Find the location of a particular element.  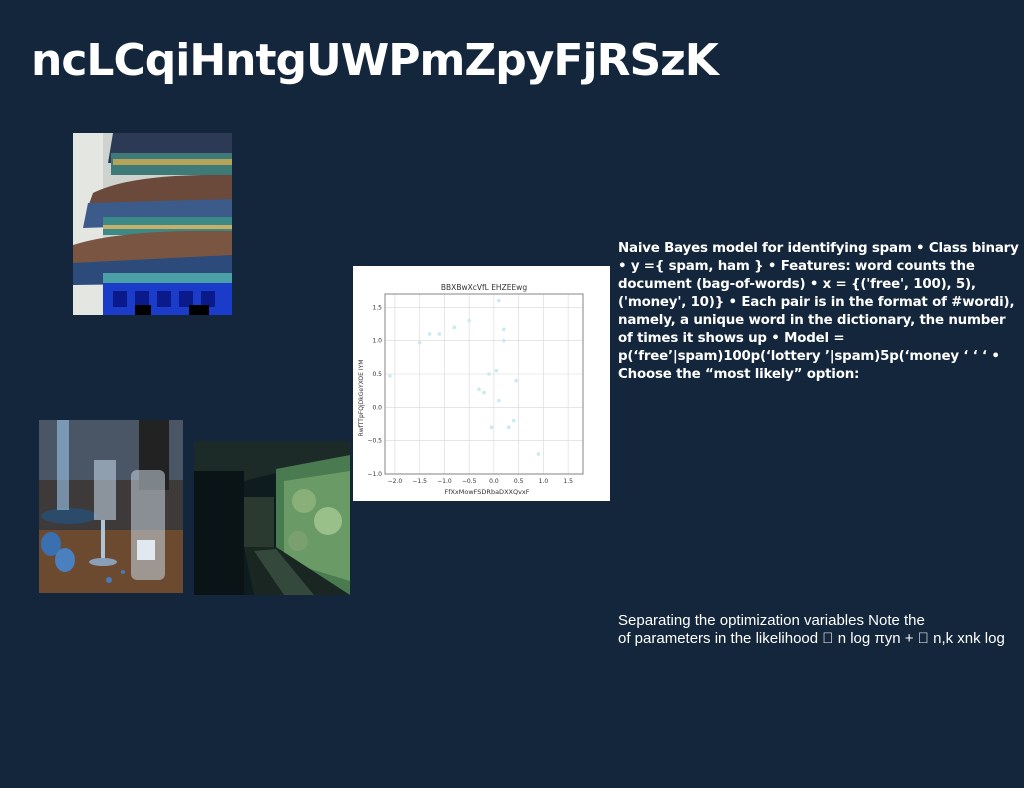

x-tick-label: 1.5 is located at coordinates (568, 481).